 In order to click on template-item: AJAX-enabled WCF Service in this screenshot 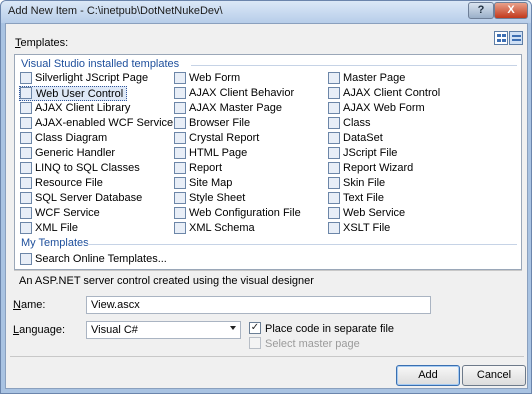, I will do `click(96, 123)`.